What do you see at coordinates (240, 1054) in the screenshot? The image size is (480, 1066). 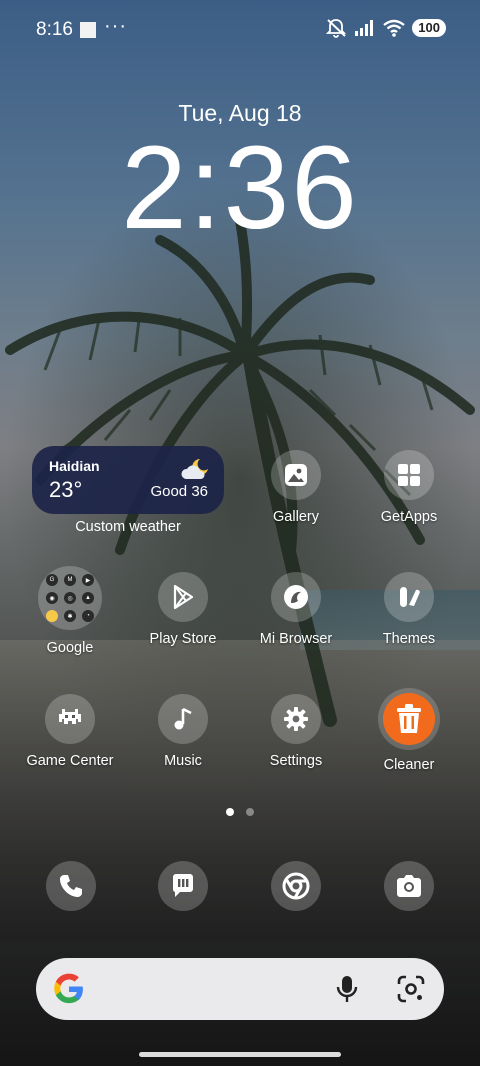 I see `home-indicator` at bounding box center [240, 1054].